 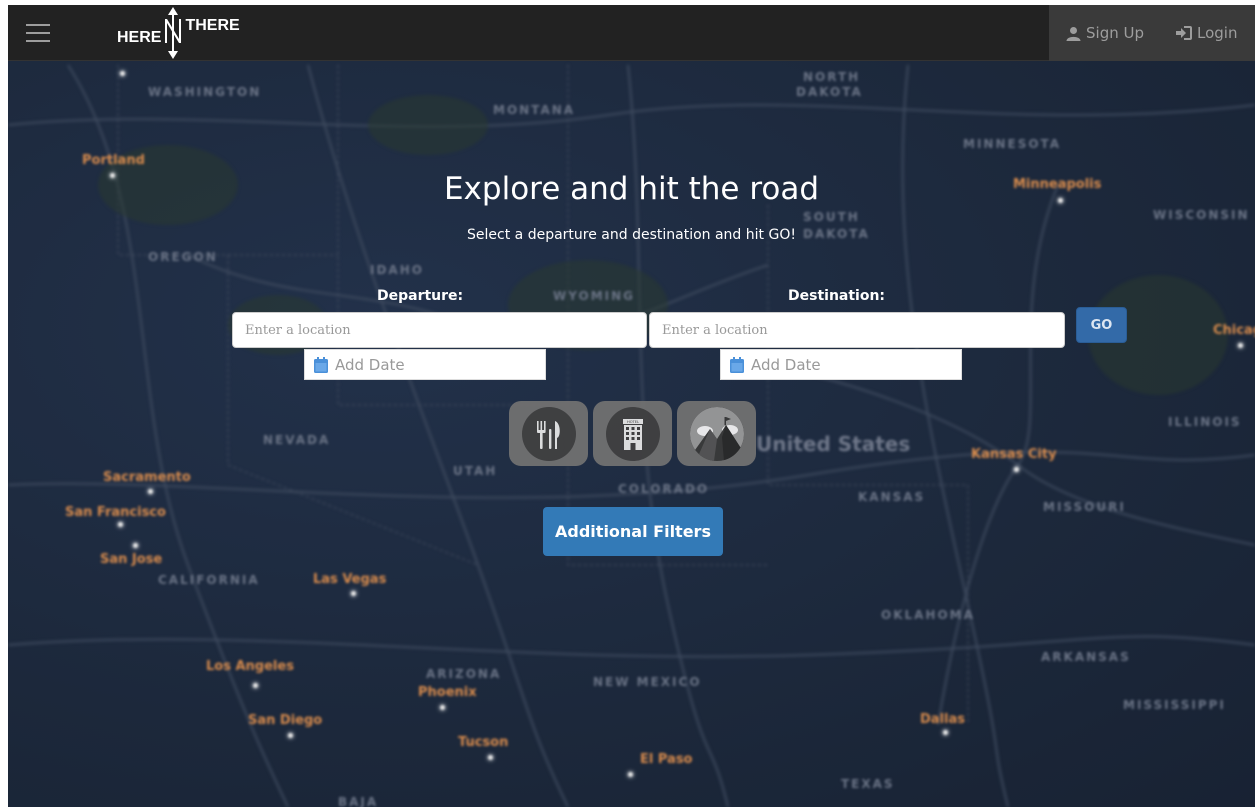 What do you see at coordinates (464, 674) in the screenshot?
I see `map-label-state: ARIZONA` at bounding box center [464, 674].